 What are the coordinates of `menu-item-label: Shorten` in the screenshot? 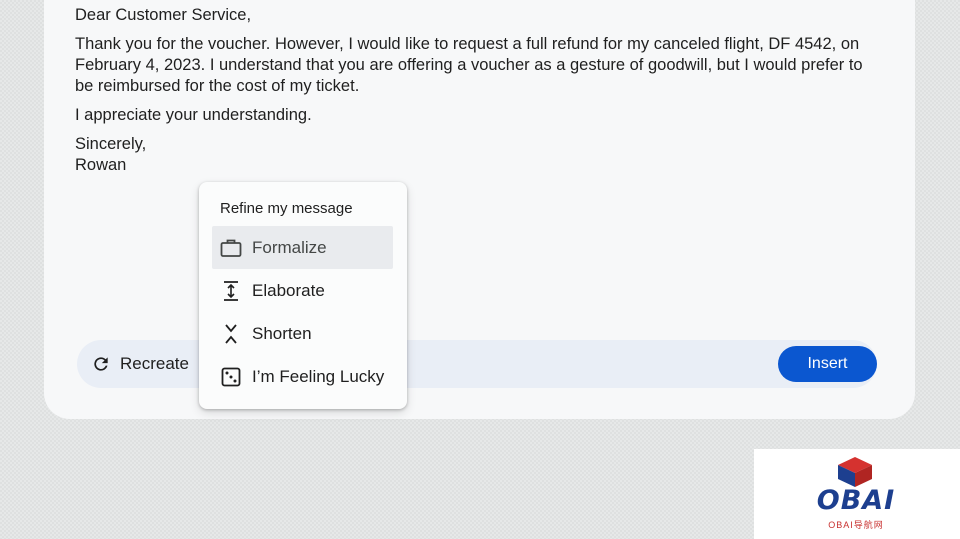 It's located at (282, 333).